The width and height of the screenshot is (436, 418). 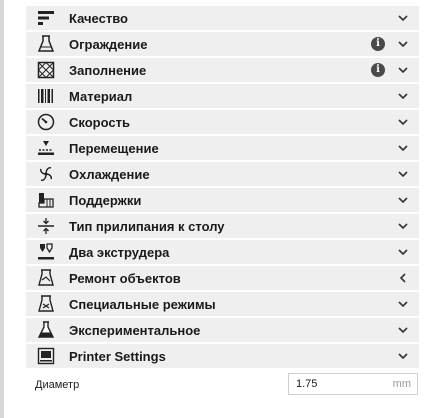 I want to click on diameter-input: 1.75 mm, so click(x=353, y=384).